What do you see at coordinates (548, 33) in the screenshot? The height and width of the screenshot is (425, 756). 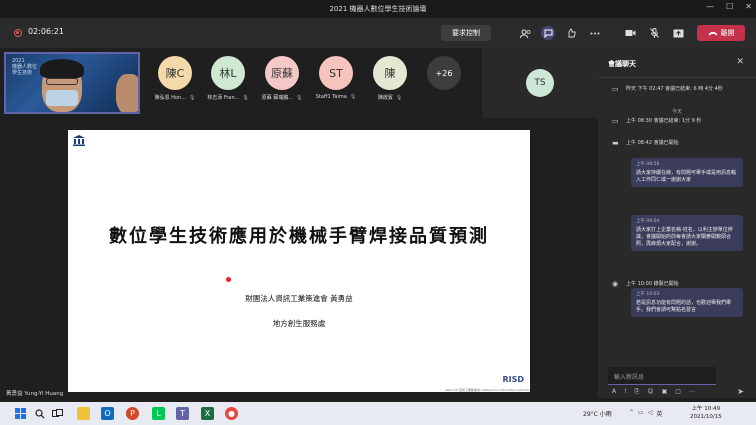 I see `chat-icon` at bounding box center [548, 33].